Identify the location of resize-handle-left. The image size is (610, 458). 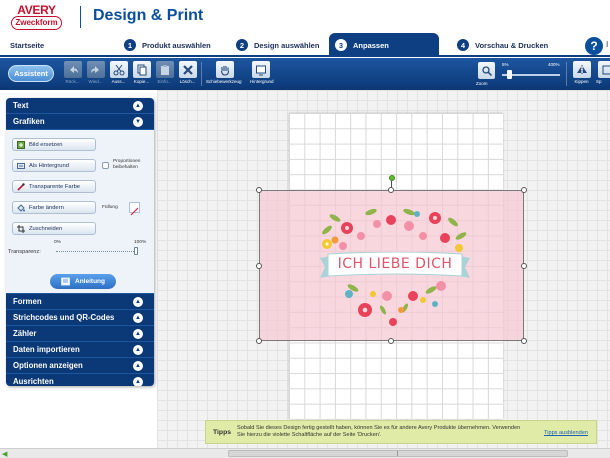
(259, 266).